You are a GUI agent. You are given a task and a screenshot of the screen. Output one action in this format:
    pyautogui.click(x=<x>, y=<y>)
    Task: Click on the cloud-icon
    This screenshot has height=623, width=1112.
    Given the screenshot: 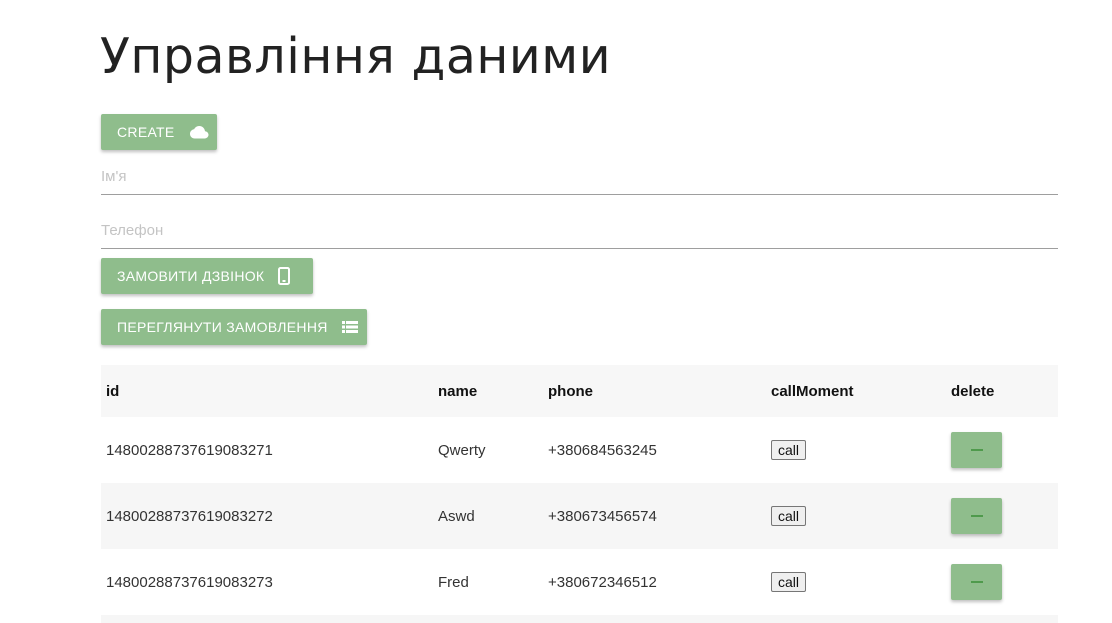 What is the action you would take?
    pyautogui.click(x=199, y=132)
    